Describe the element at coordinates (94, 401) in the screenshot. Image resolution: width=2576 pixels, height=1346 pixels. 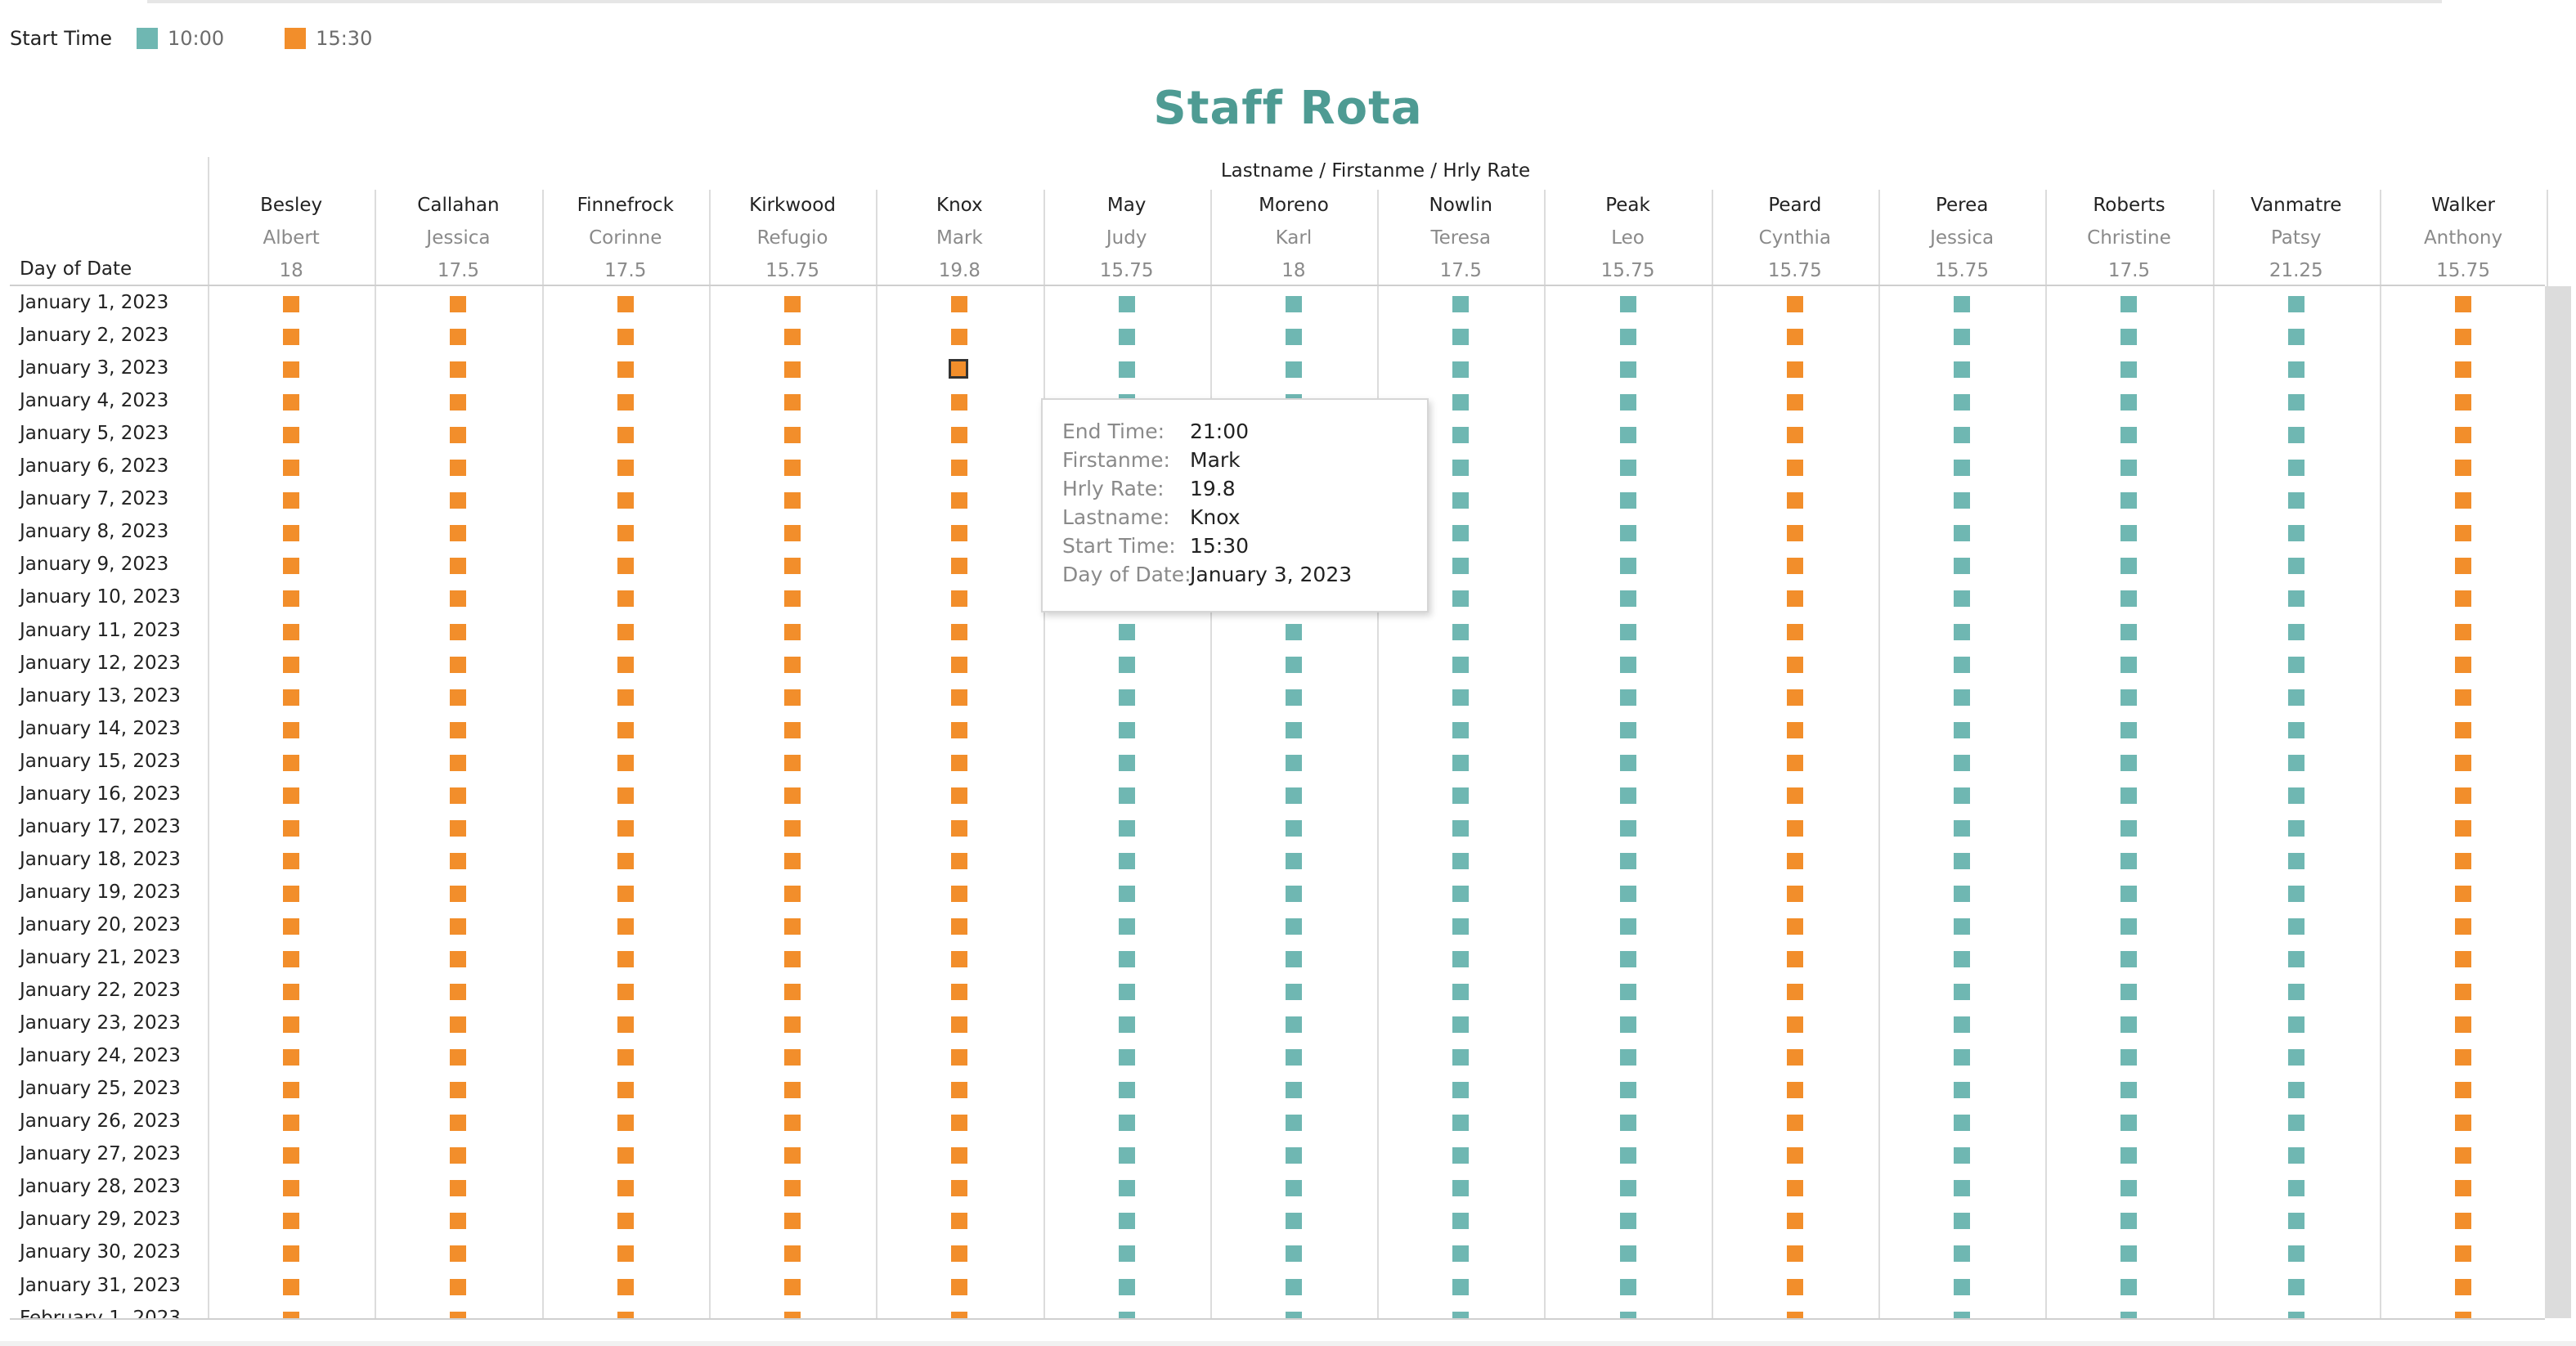
I see `row-label-date: January 4, 2023` at that location.